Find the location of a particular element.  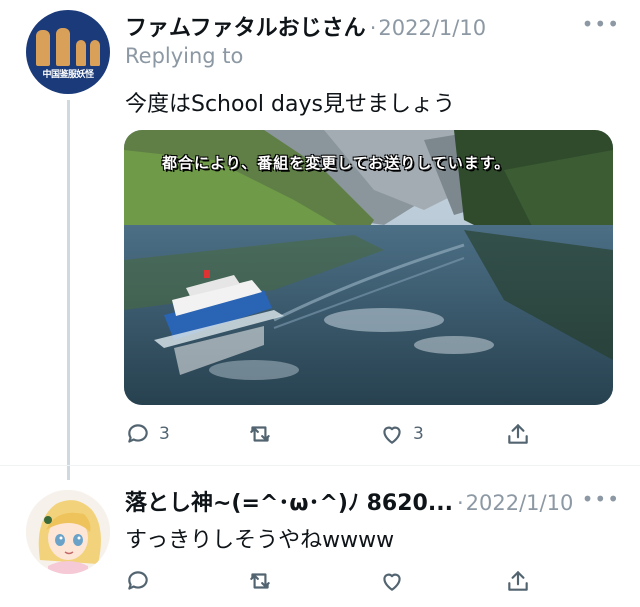

like-button is located at coordinates (392, 581).